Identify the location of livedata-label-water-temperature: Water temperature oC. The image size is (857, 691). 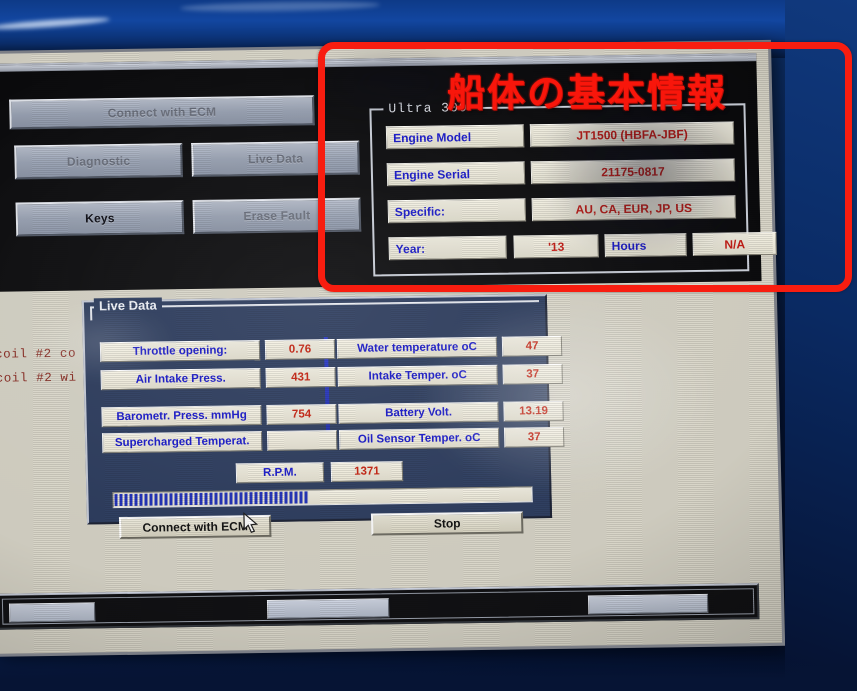
(417, 347).